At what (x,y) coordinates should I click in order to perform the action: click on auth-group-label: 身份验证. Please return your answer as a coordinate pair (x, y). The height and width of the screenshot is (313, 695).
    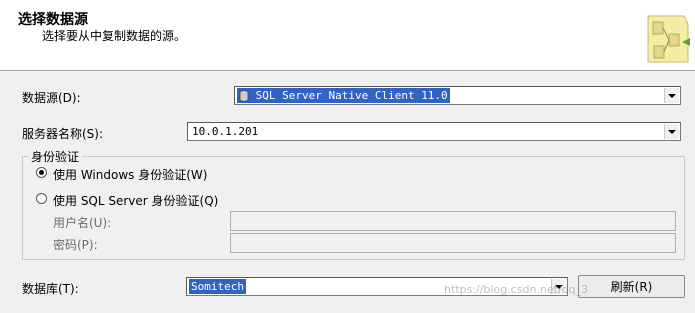
    Looking at the image, I should click on (55, 156).